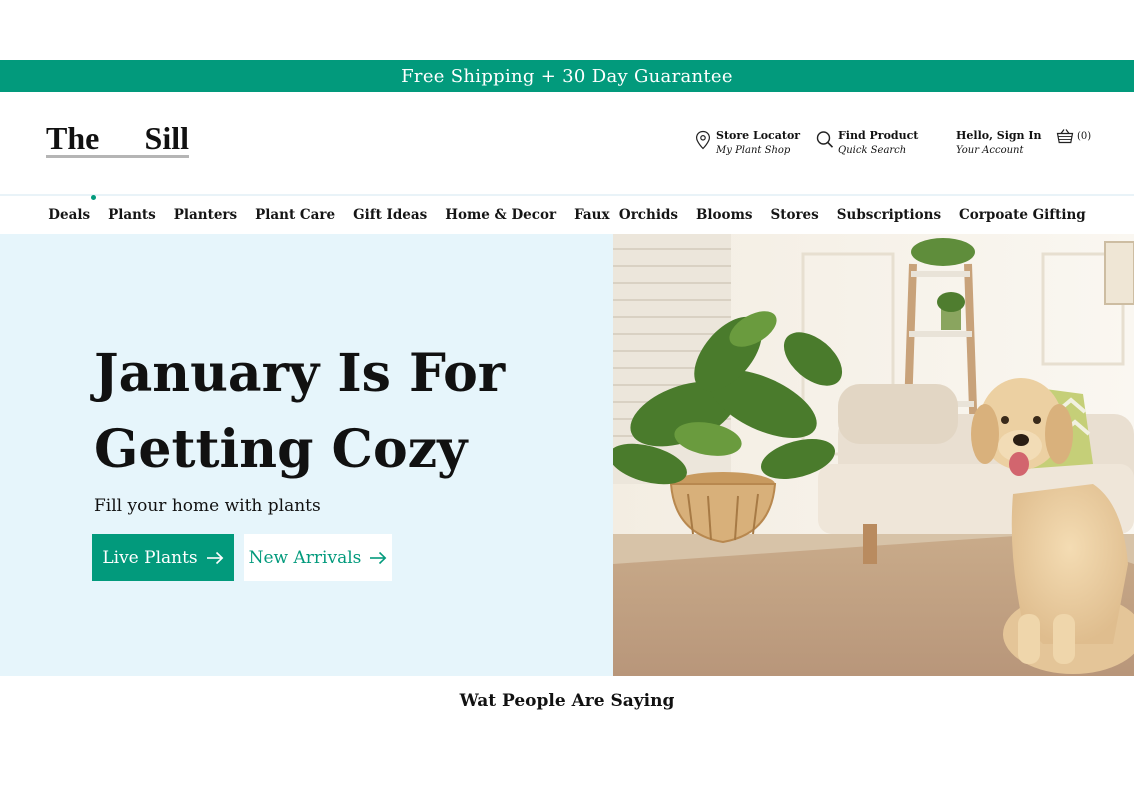 Image resolution: width=1134 pixels, height=804 pixels. Describe the element at coordinates (1084, 136) in the screenshot. I see `cart-count: (0)` at that location.